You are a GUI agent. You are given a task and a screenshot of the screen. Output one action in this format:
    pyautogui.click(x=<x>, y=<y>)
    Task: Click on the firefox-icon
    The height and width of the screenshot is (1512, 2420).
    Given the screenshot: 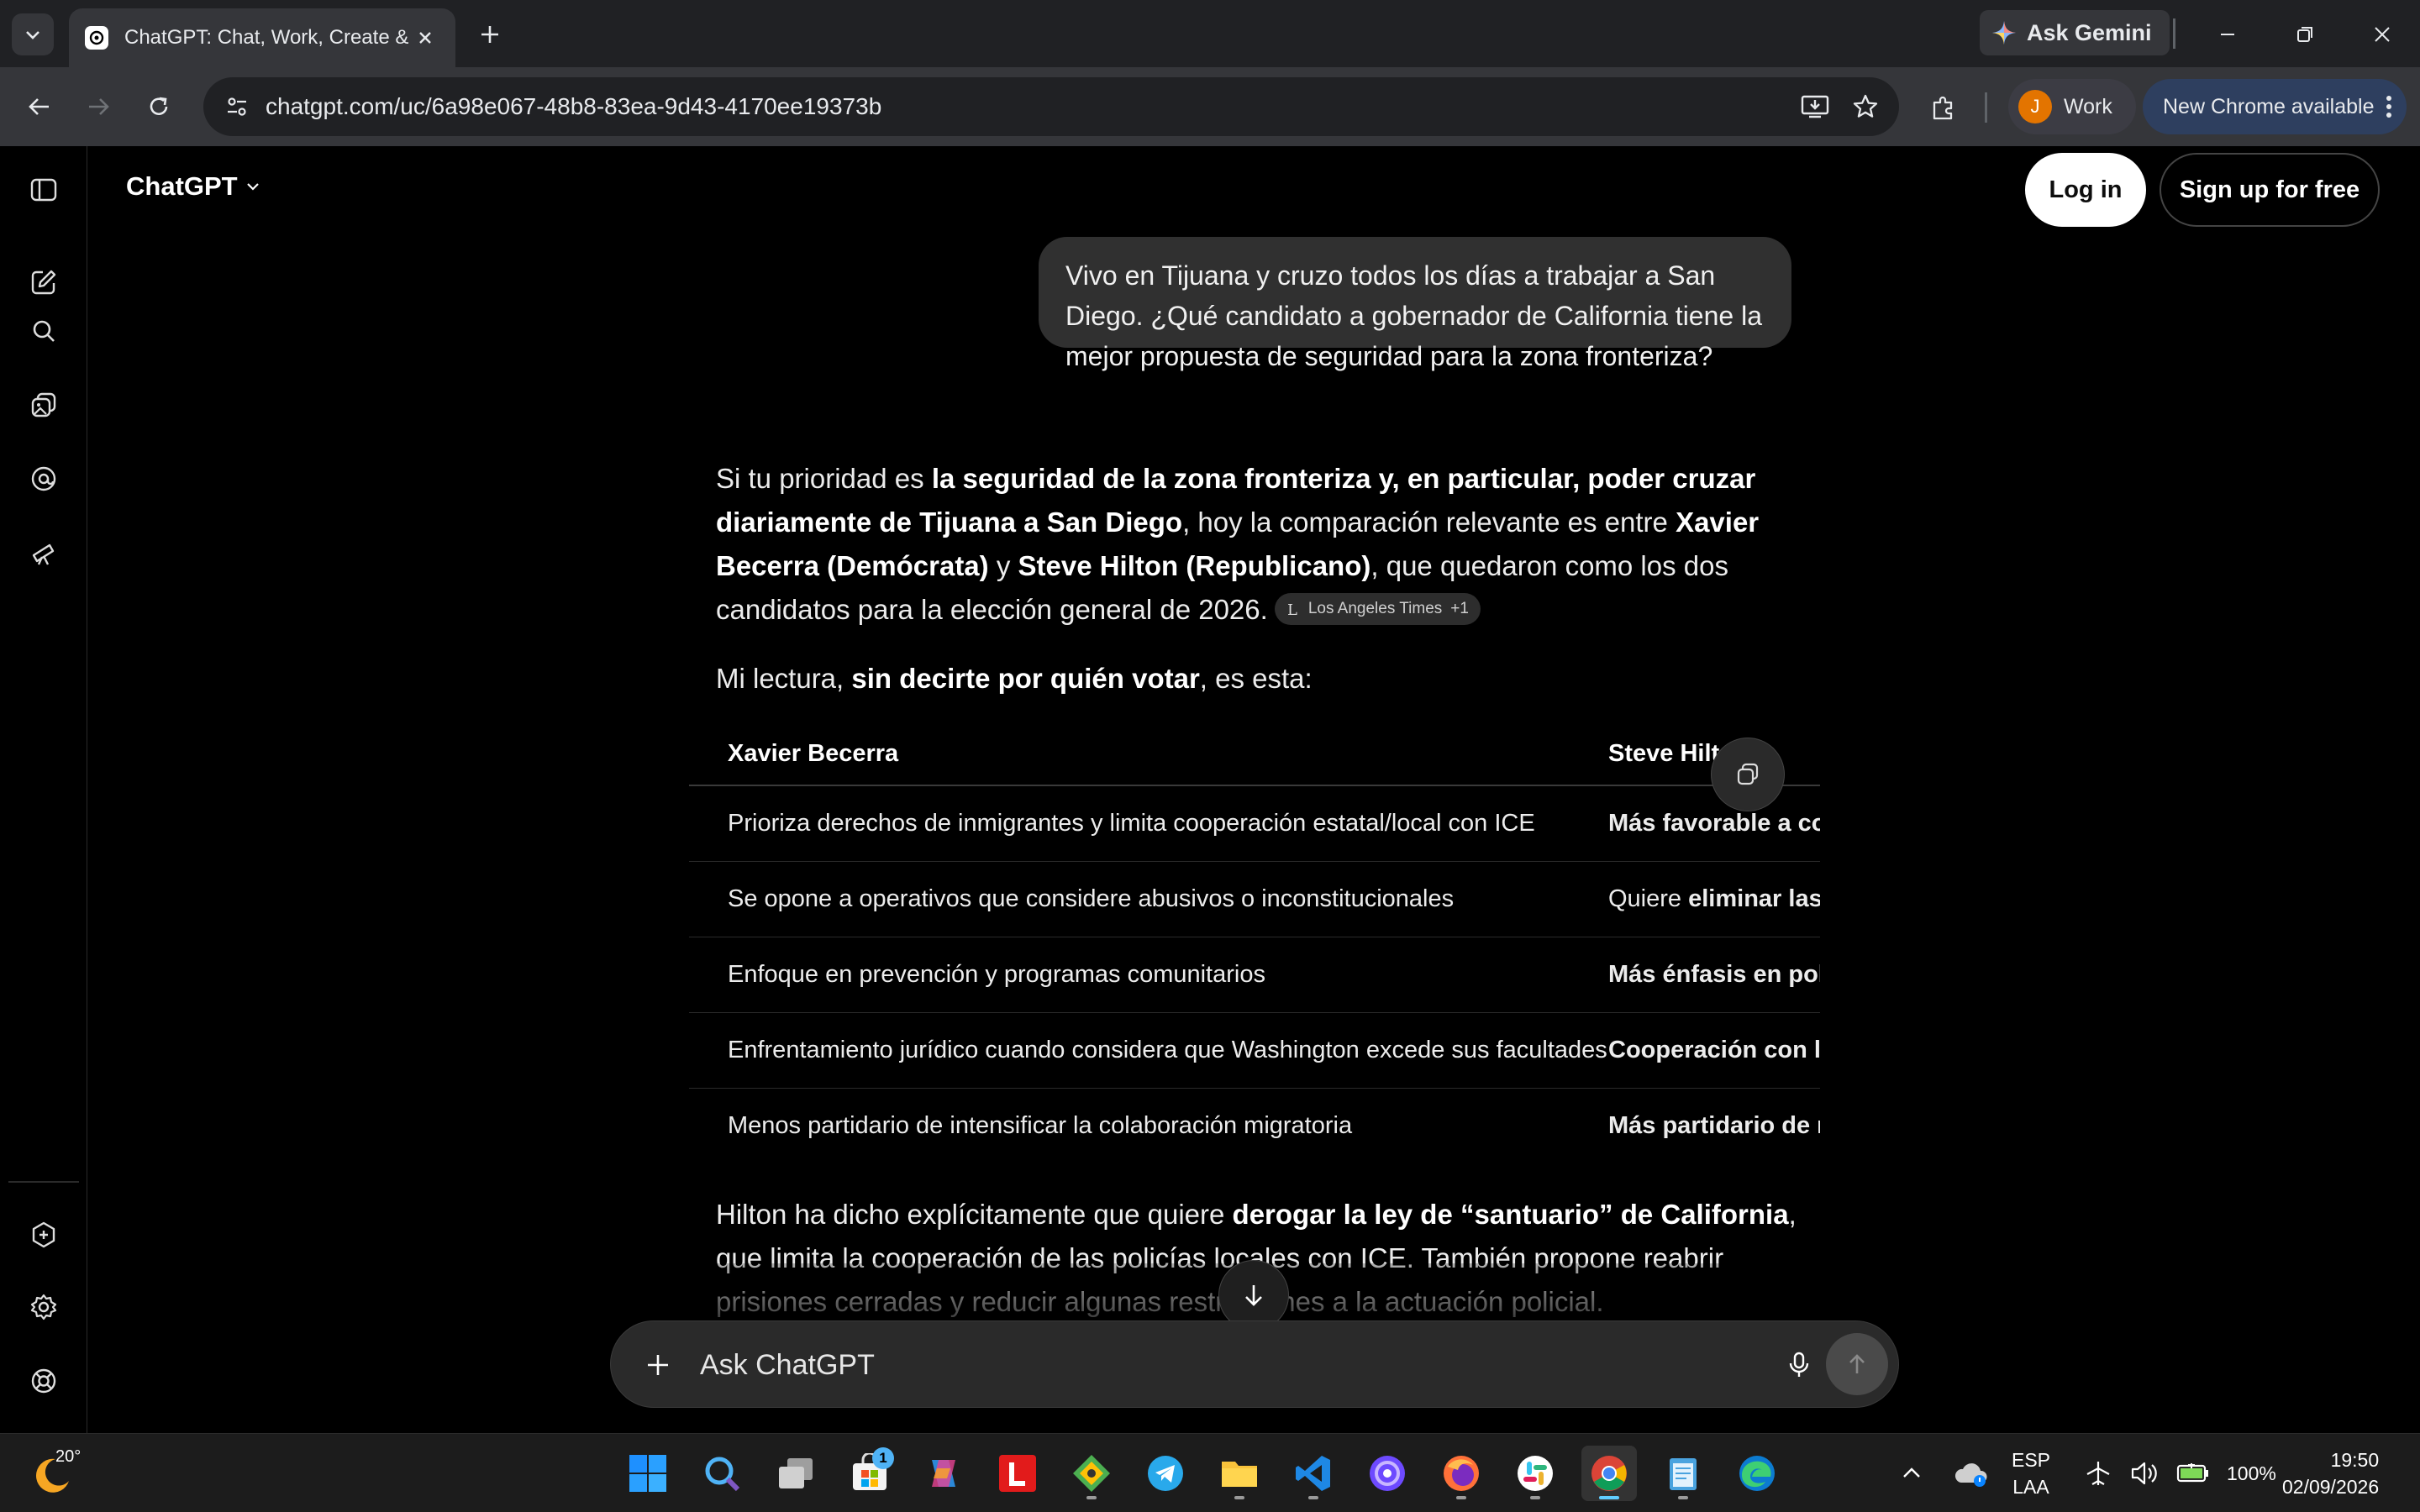 What is the action you would take?
    pyautogui.click(x=1462, y=1473)
    